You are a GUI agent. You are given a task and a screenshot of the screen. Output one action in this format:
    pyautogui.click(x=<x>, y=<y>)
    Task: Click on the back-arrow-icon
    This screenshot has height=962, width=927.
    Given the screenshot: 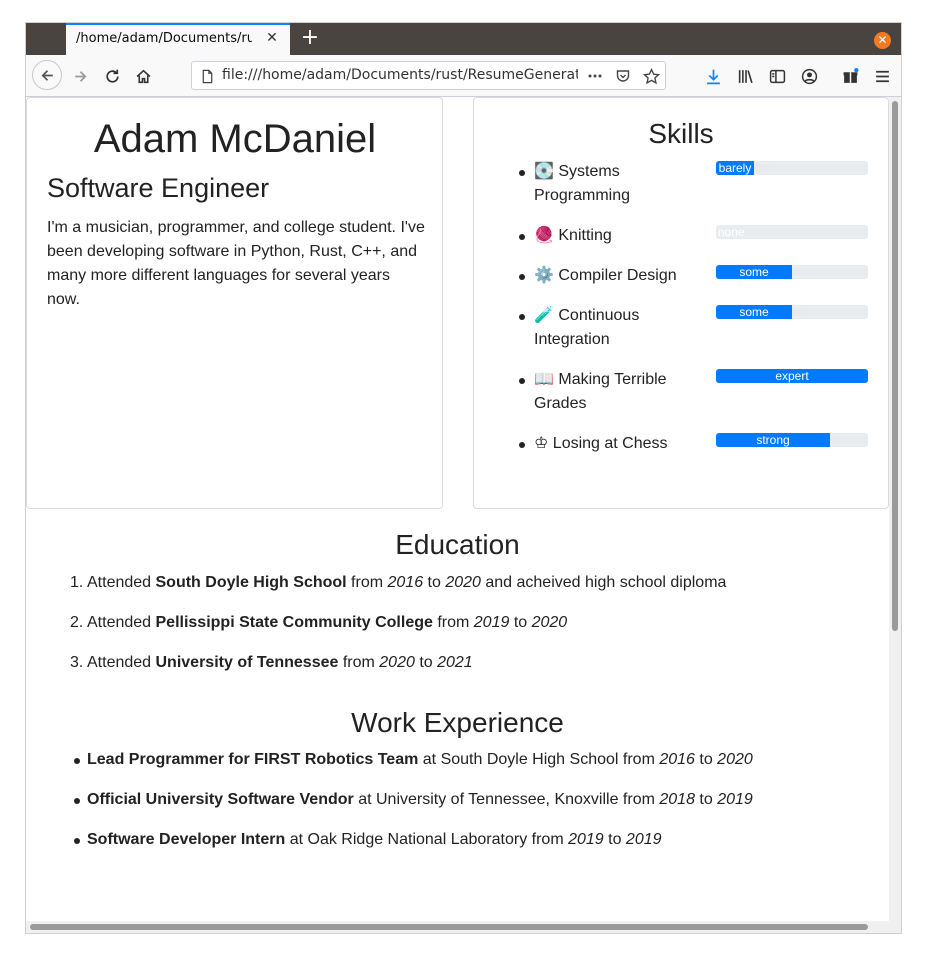 What is the action you would take?
    pyautogui.click(x=47, y=75)
    